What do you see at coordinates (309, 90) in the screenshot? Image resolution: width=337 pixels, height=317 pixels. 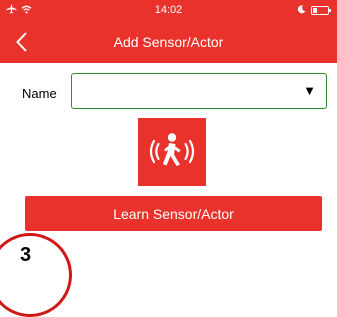 I see `triangle-down-icon: ▼` at bounding box center [309, 90].